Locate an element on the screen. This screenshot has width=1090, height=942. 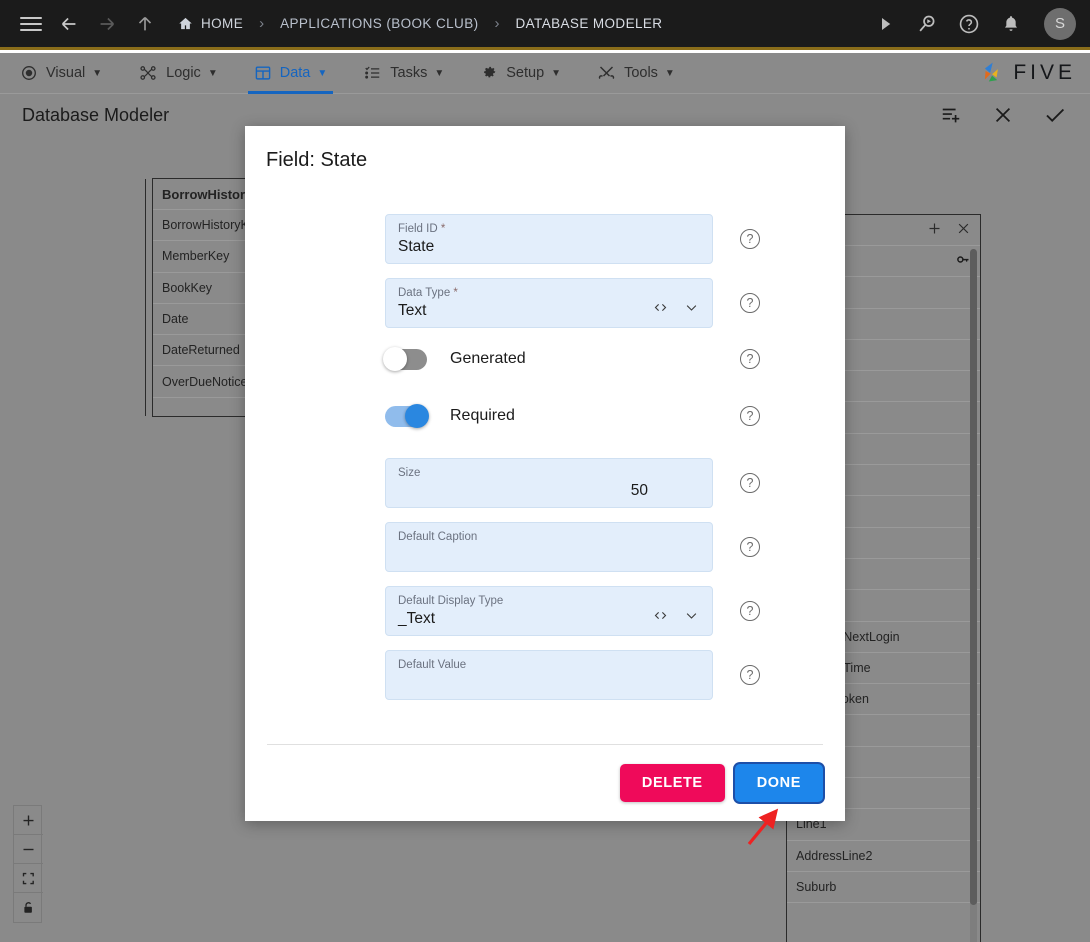
close-button is located at coordinates (1003, 115).